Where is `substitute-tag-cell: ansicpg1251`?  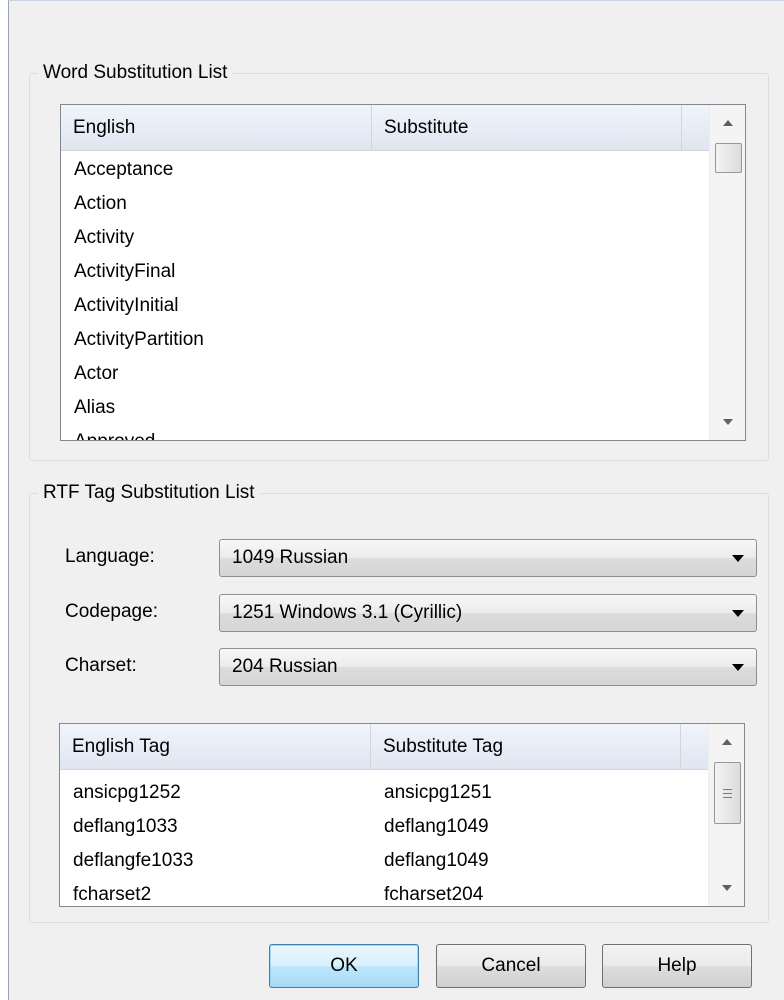 substitute-tag-cell: ansicpg1251 is located at coordinates (438, 792).